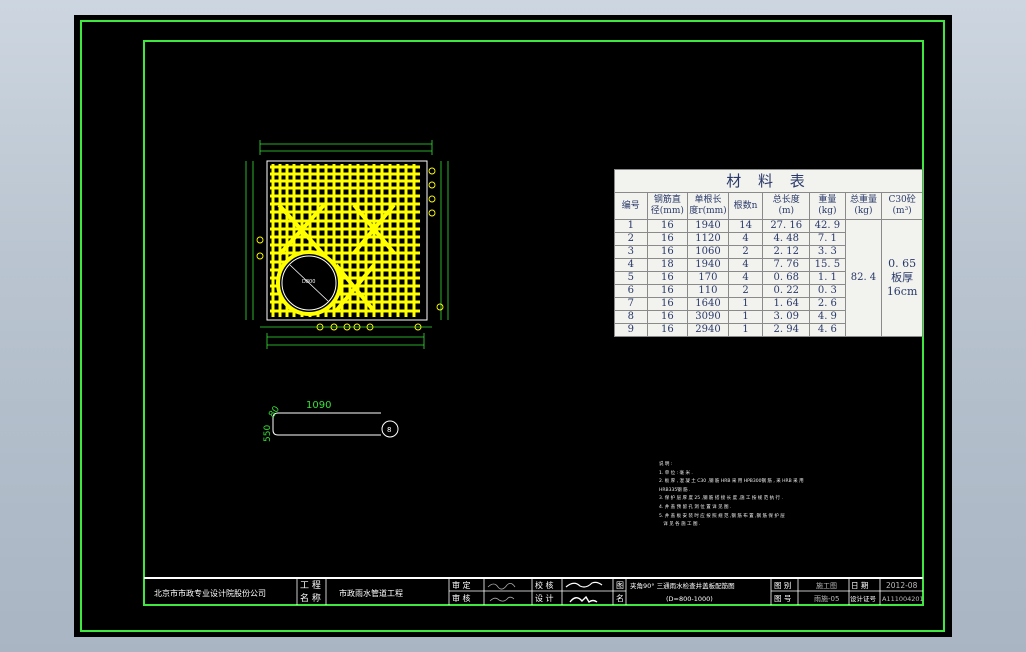 The height and width of the screenshot is (652, 1026). Describe the element at coordinates (826, 598) in the screenshot. I see `drawing-no-val: 雨施-05` at that location.